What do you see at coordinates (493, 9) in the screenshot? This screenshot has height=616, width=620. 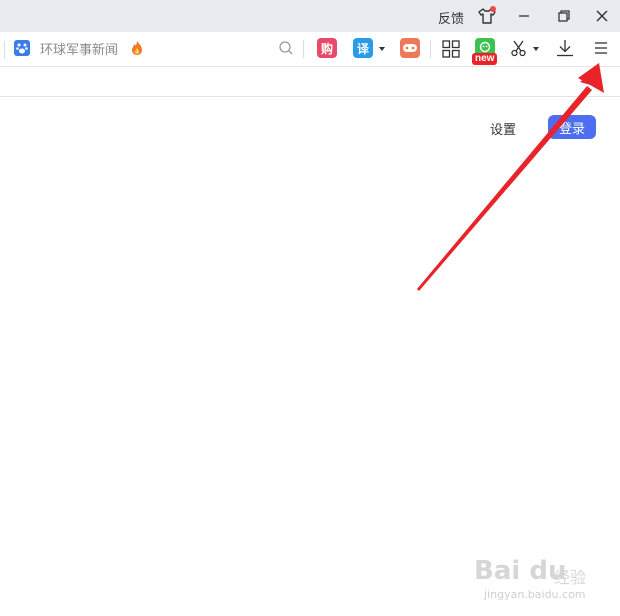 I see `notification-dot` at bounding box center [493, 9].